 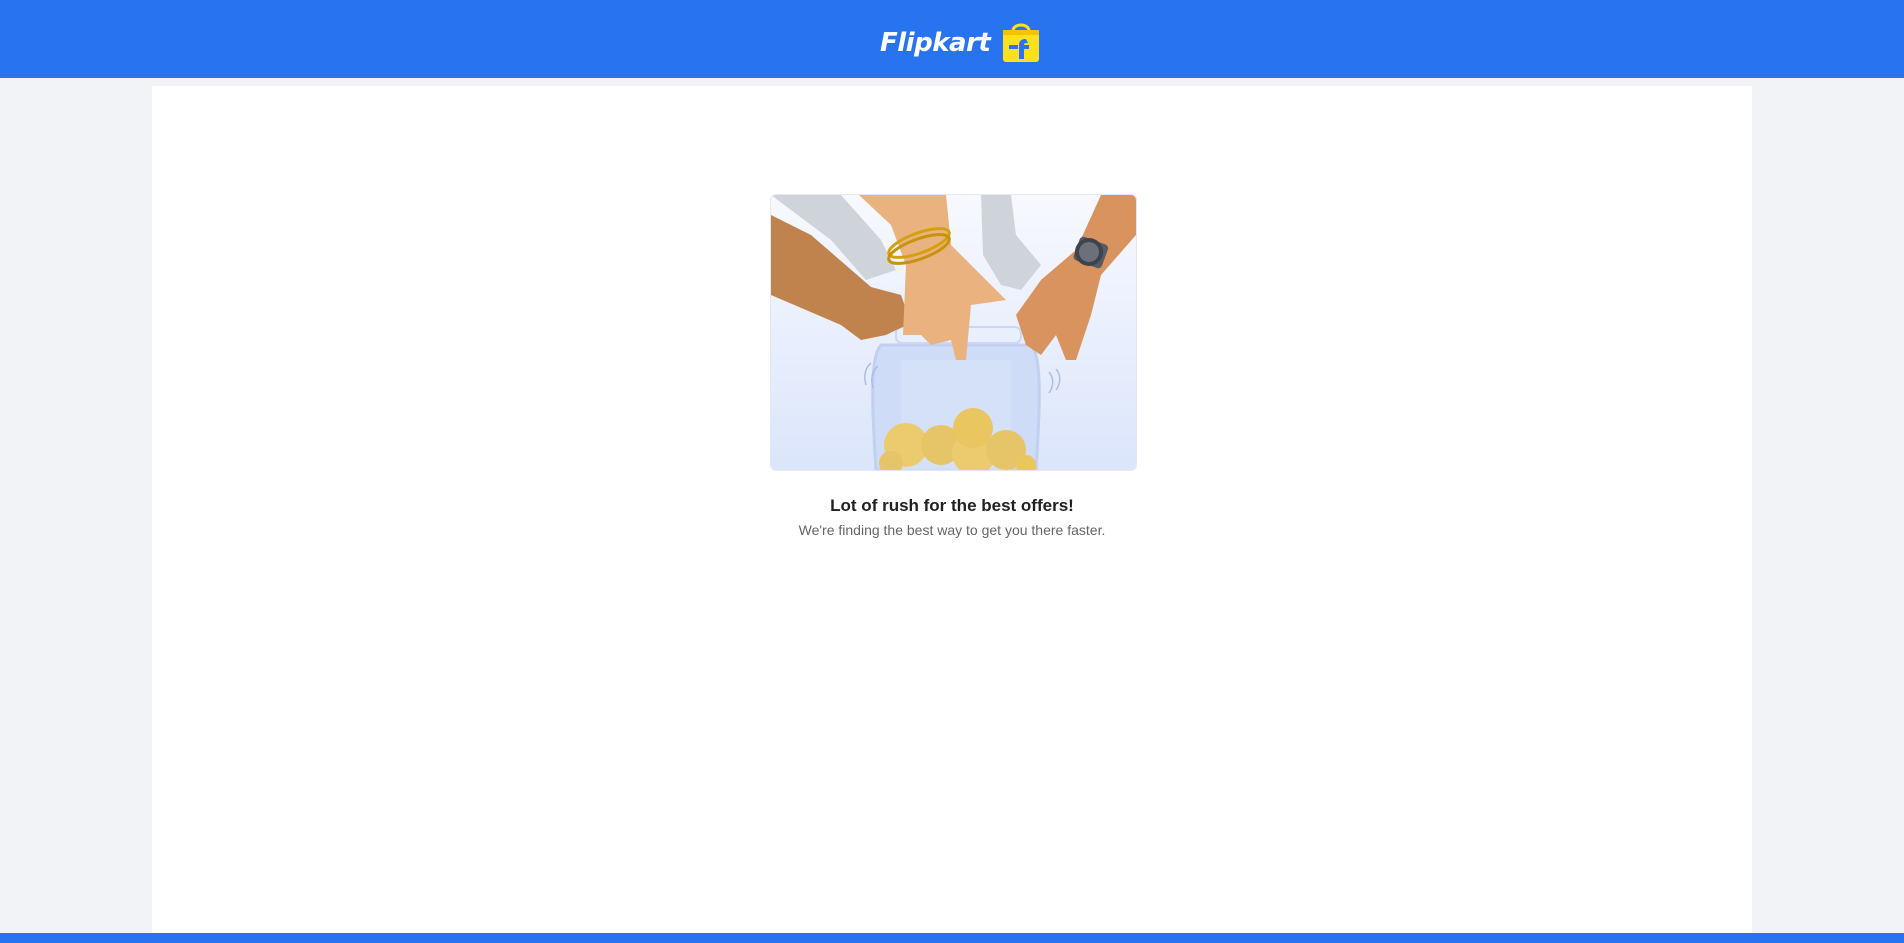 I want to click on top-header-bar: Flipkart, so click(x=952, y=39).